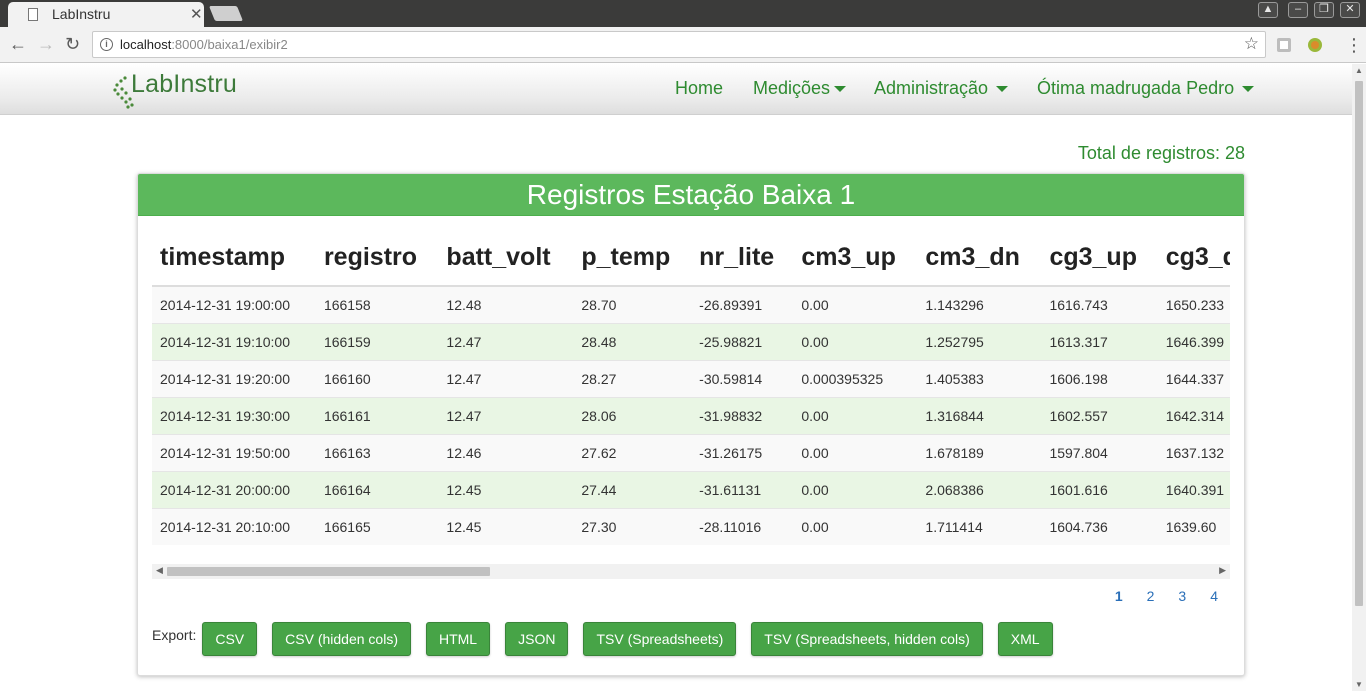 This screenshot has height=691, width=1366. Describe the element at coordinates (377, 452) in the screenshot. I see `table-cell-registro: 166163` at that location.